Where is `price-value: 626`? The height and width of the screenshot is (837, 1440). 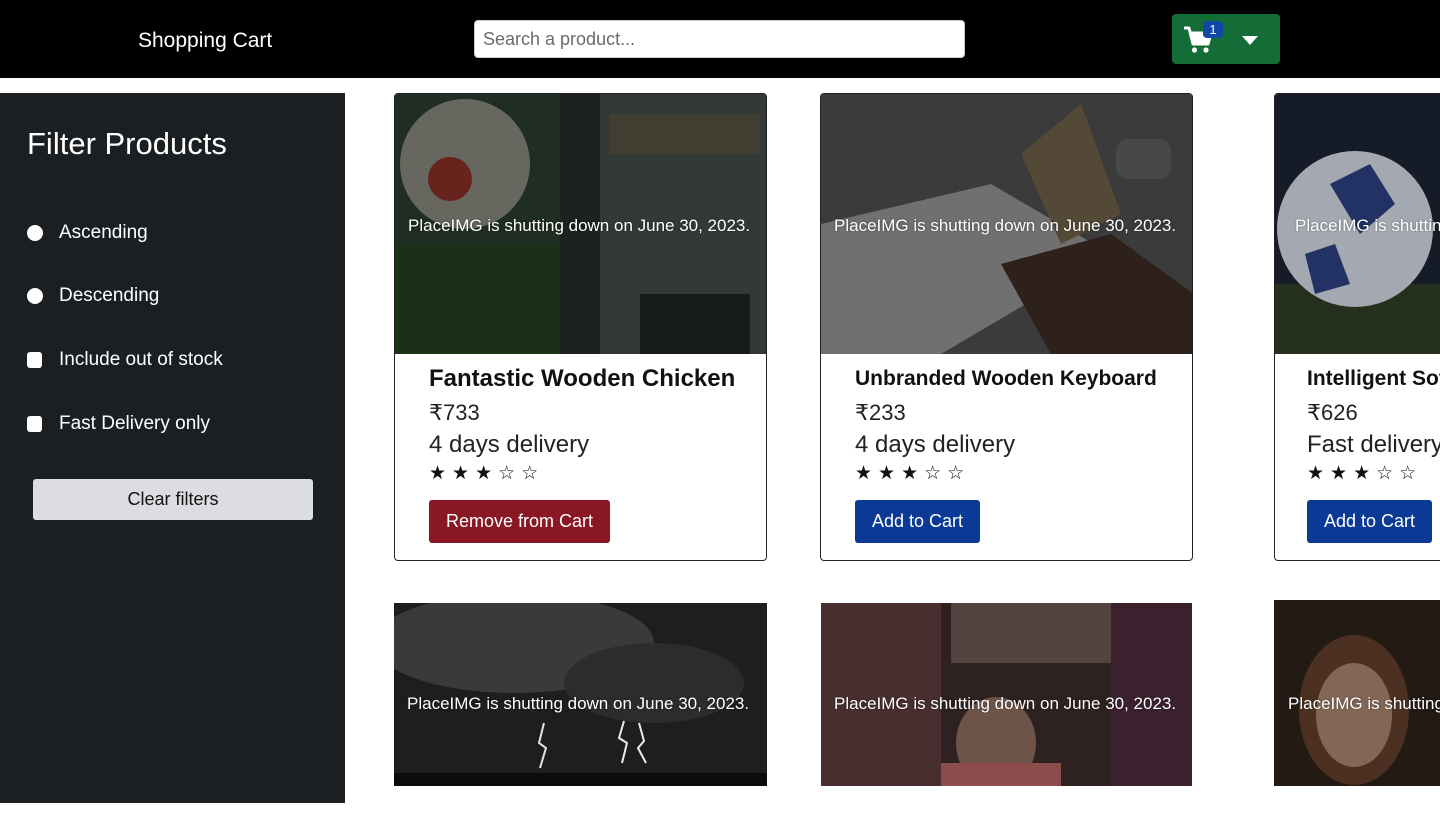
price-value: 626 is located at coordinates (1339, 412).